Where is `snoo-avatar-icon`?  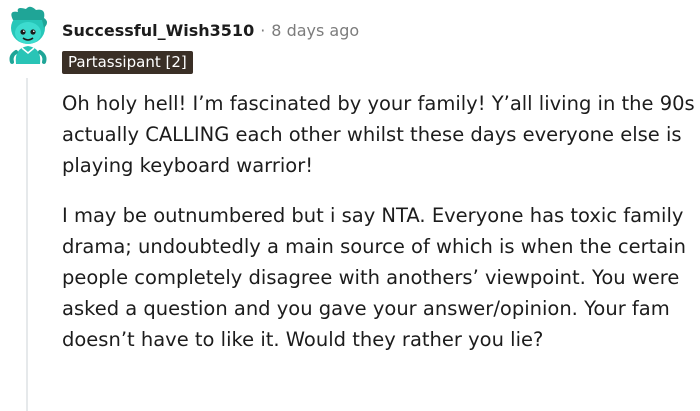
snoo-avatar-icon is located at coordinates (28, 35).